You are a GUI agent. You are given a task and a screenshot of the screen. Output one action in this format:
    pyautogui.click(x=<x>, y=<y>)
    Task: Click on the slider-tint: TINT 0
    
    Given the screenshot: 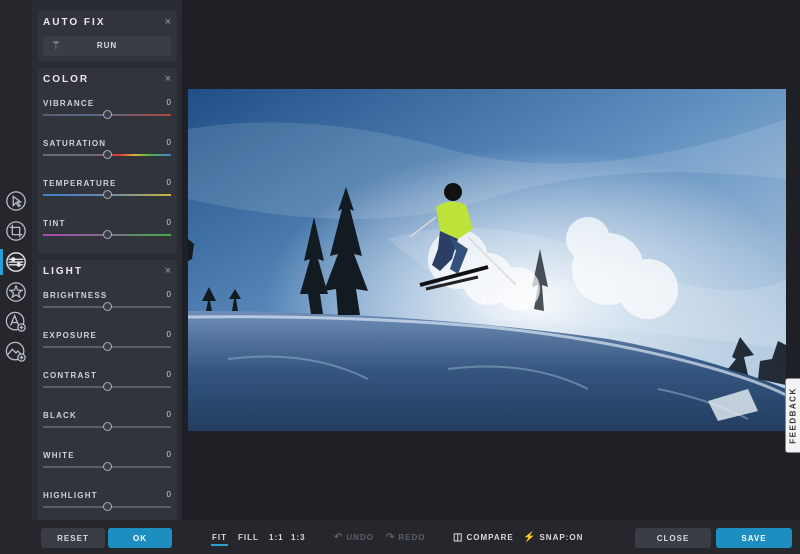 What is the action you would take?
    pyautogui.click(x=107, y=236)
    